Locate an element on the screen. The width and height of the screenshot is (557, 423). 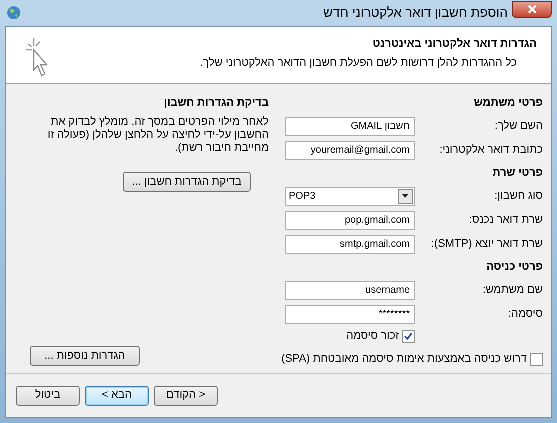
header-title: הגדרות דואר אלקטרוני באינטרנט is located at coordinates (454, 44).